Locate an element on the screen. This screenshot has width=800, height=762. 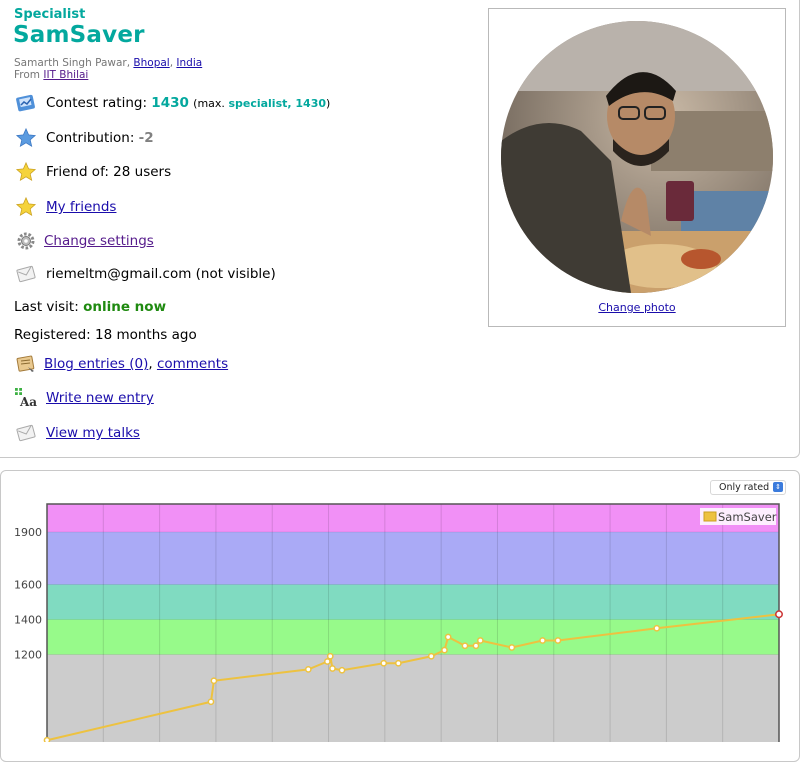
legend-label: SamSaver is located at coordinates (747, 517).